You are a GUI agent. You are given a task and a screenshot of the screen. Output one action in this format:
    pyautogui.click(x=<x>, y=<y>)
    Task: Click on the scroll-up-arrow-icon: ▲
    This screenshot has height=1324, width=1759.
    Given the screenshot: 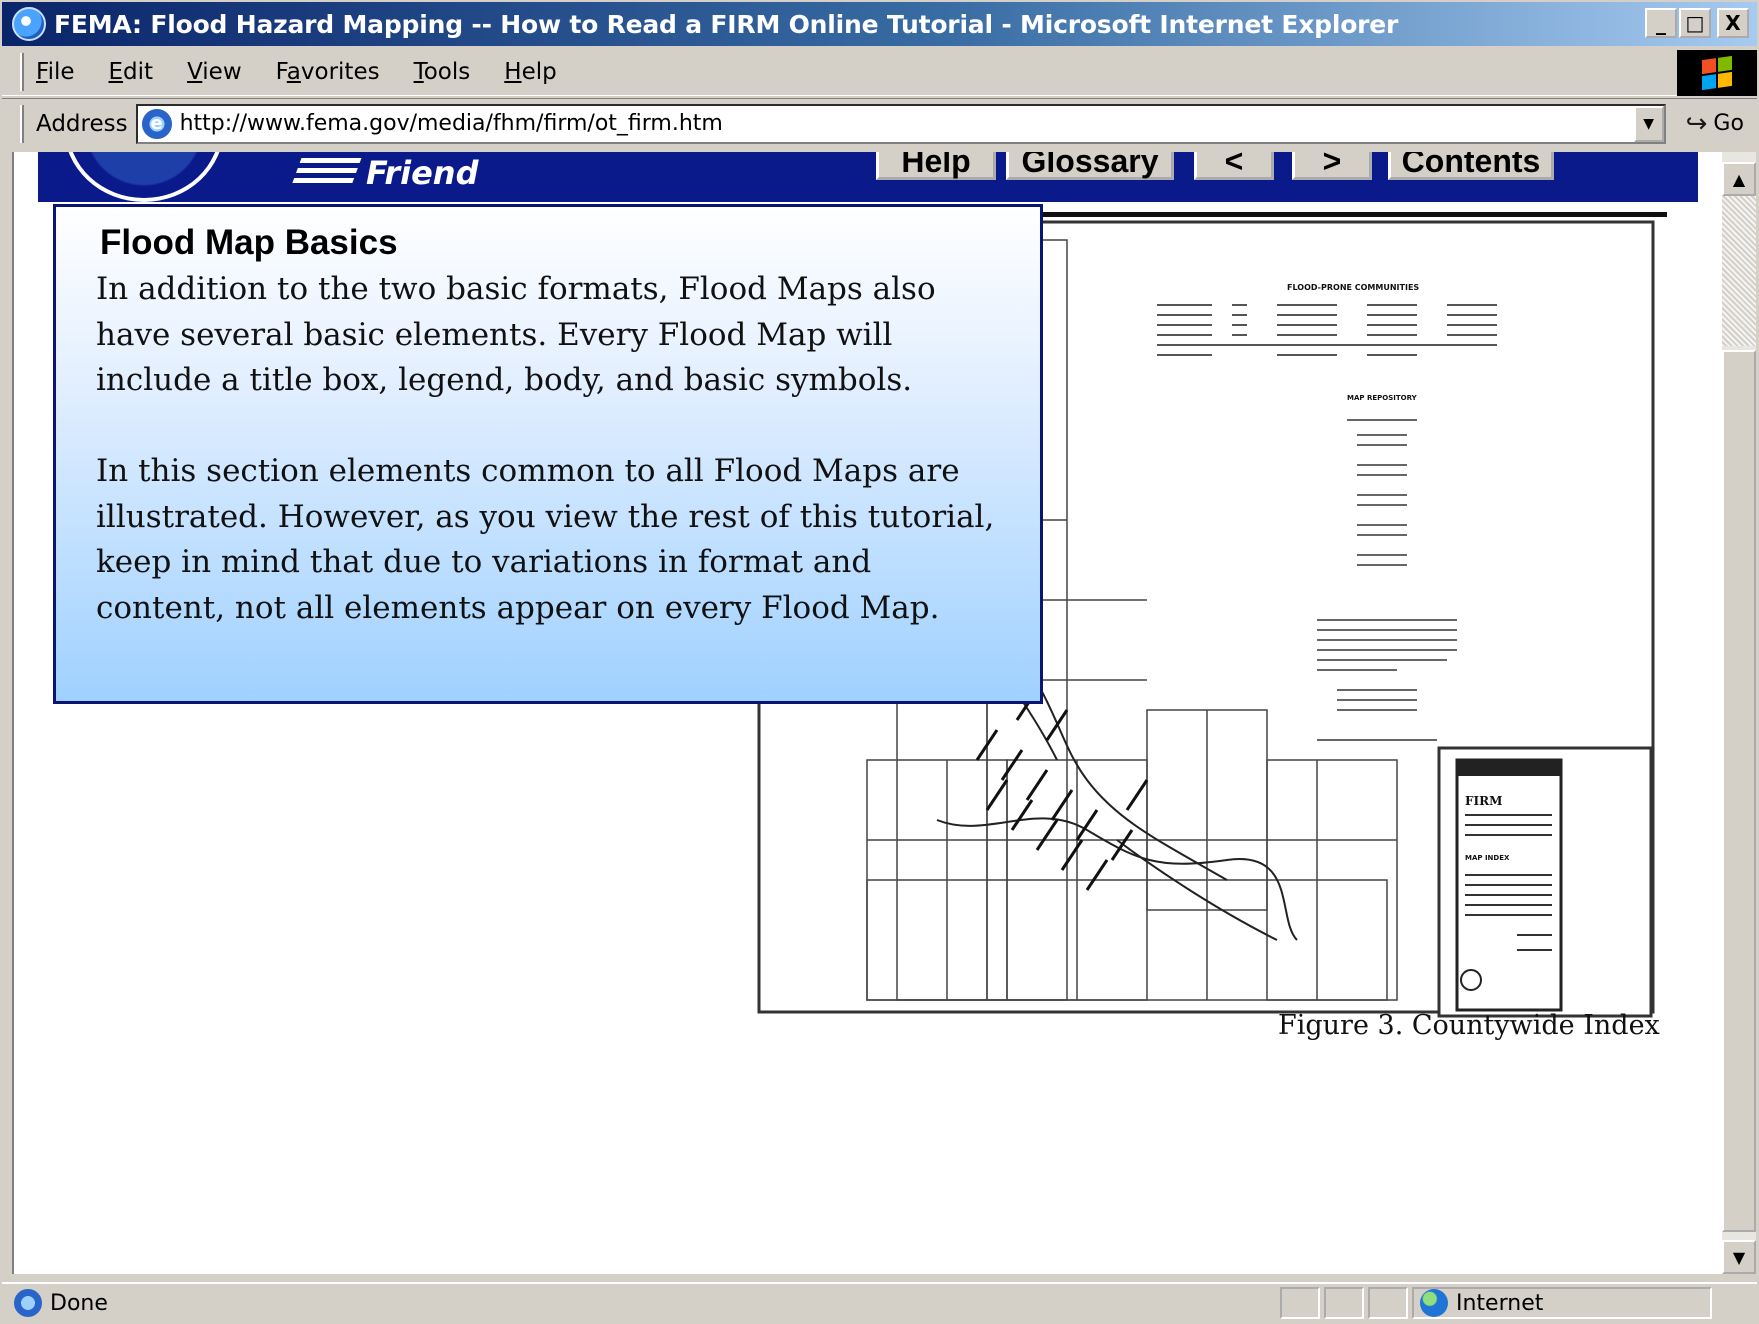 What is the action you would take?
    pyautogui.click(x=1739, y=179)
    